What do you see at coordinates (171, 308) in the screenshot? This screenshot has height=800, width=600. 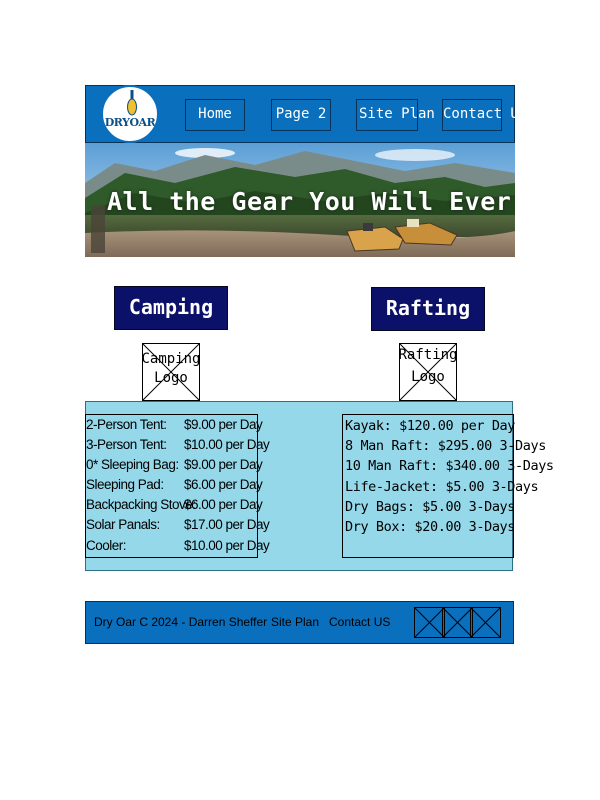 I see `camping-button: Camping` at bounding box center [171, 308].